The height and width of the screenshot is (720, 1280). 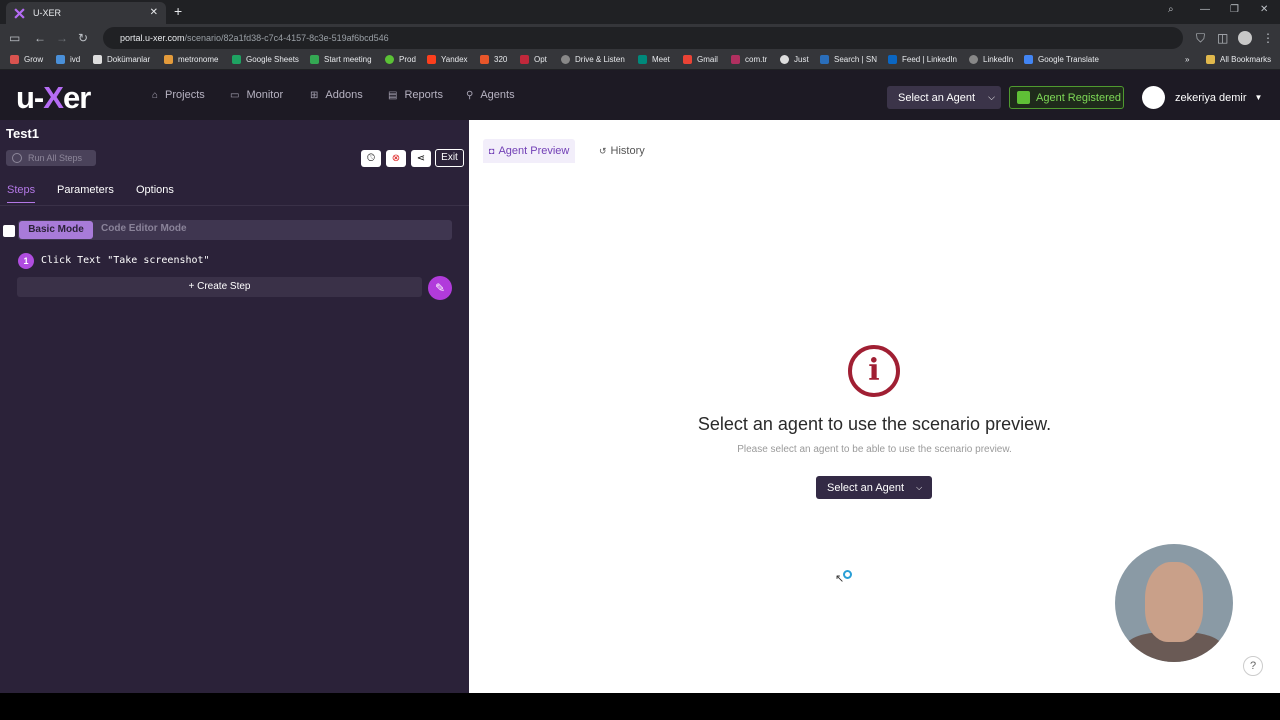 I want to click on nav-reports: ▤ Reports, so click(x=415, y=95).